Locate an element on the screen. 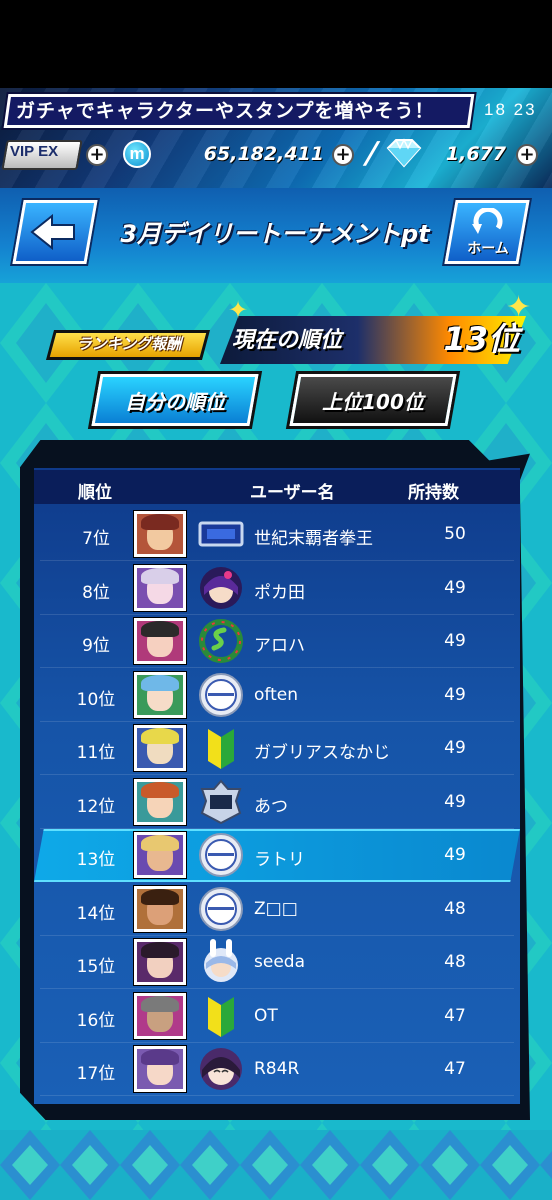  rank-cell: 15位 is located at coordinates (96, 967).